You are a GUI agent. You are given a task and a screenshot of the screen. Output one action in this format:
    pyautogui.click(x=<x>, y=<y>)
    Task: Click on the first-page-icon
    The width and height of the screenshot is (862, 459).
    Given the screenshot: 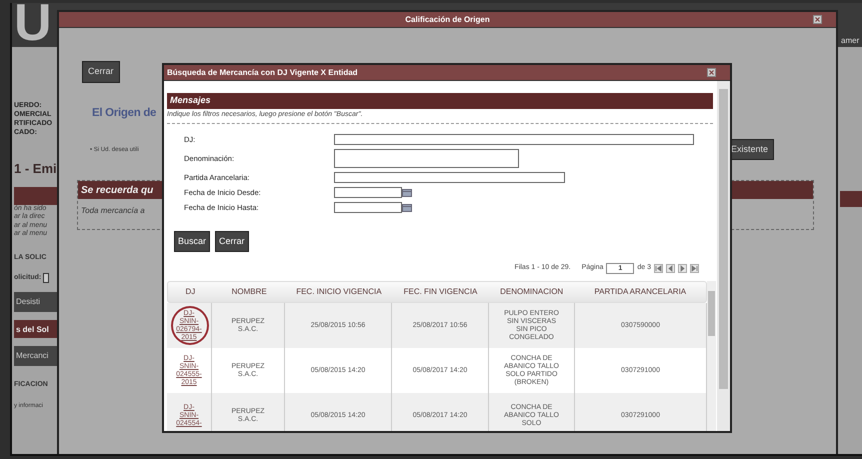 What is the action you would take?
    pyautogui.click(x=658, y=268)
    